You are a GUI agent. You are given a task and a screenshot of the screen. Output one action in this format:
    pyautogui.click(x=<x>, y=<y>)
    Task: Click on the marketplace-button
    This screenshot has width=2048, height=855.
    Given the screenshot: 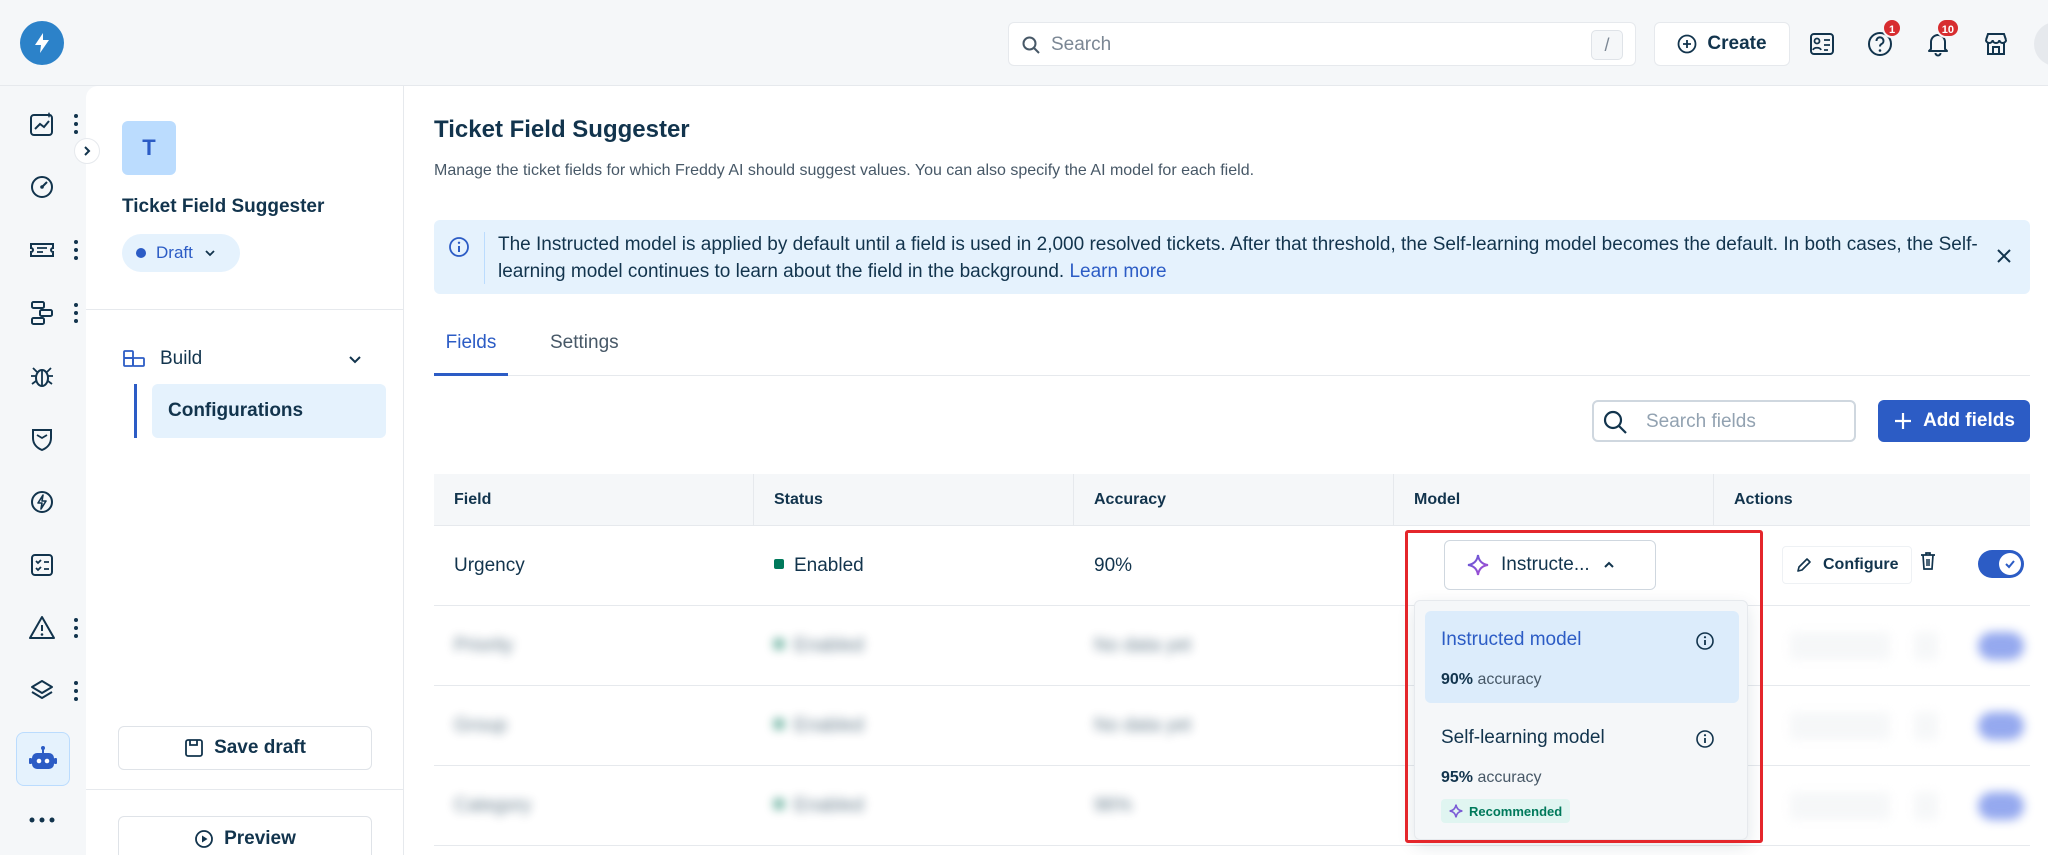 What is the action you would take?
    pyautogui.click(x=1996, y=44)
    